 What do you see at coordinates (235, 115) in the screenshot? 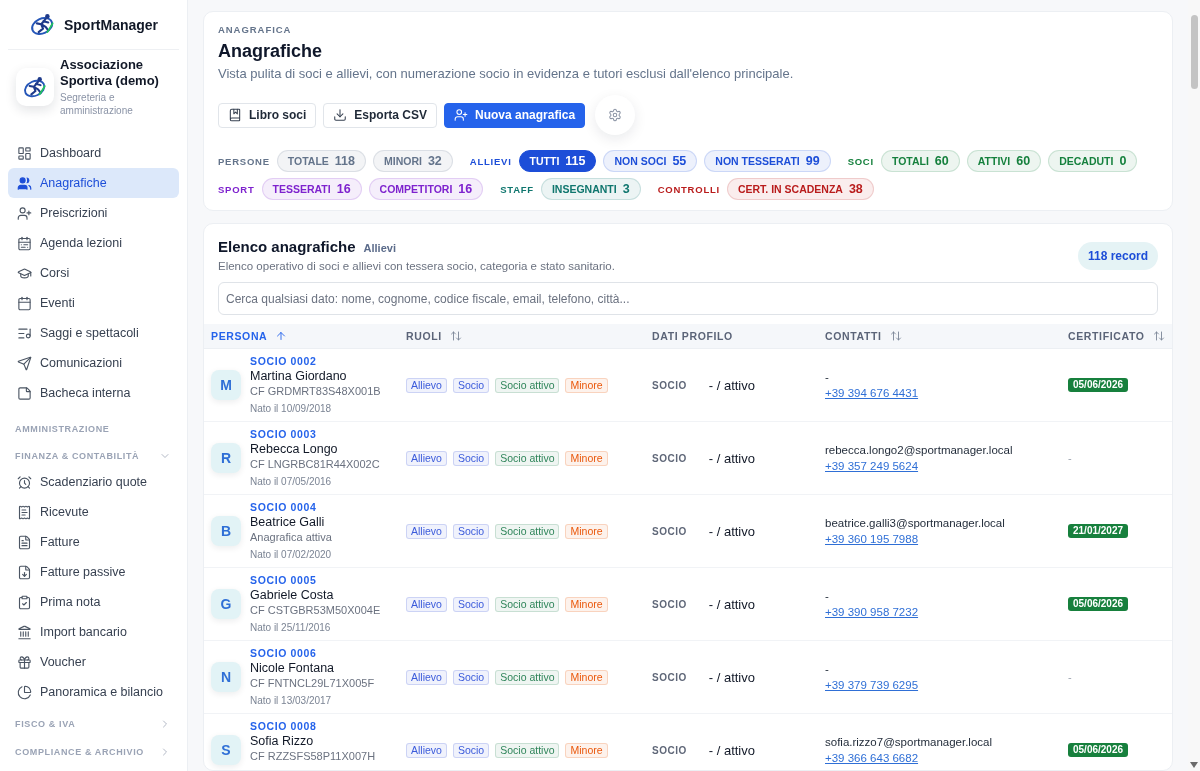
I see `book-icon` at bounding box center [235, 115].